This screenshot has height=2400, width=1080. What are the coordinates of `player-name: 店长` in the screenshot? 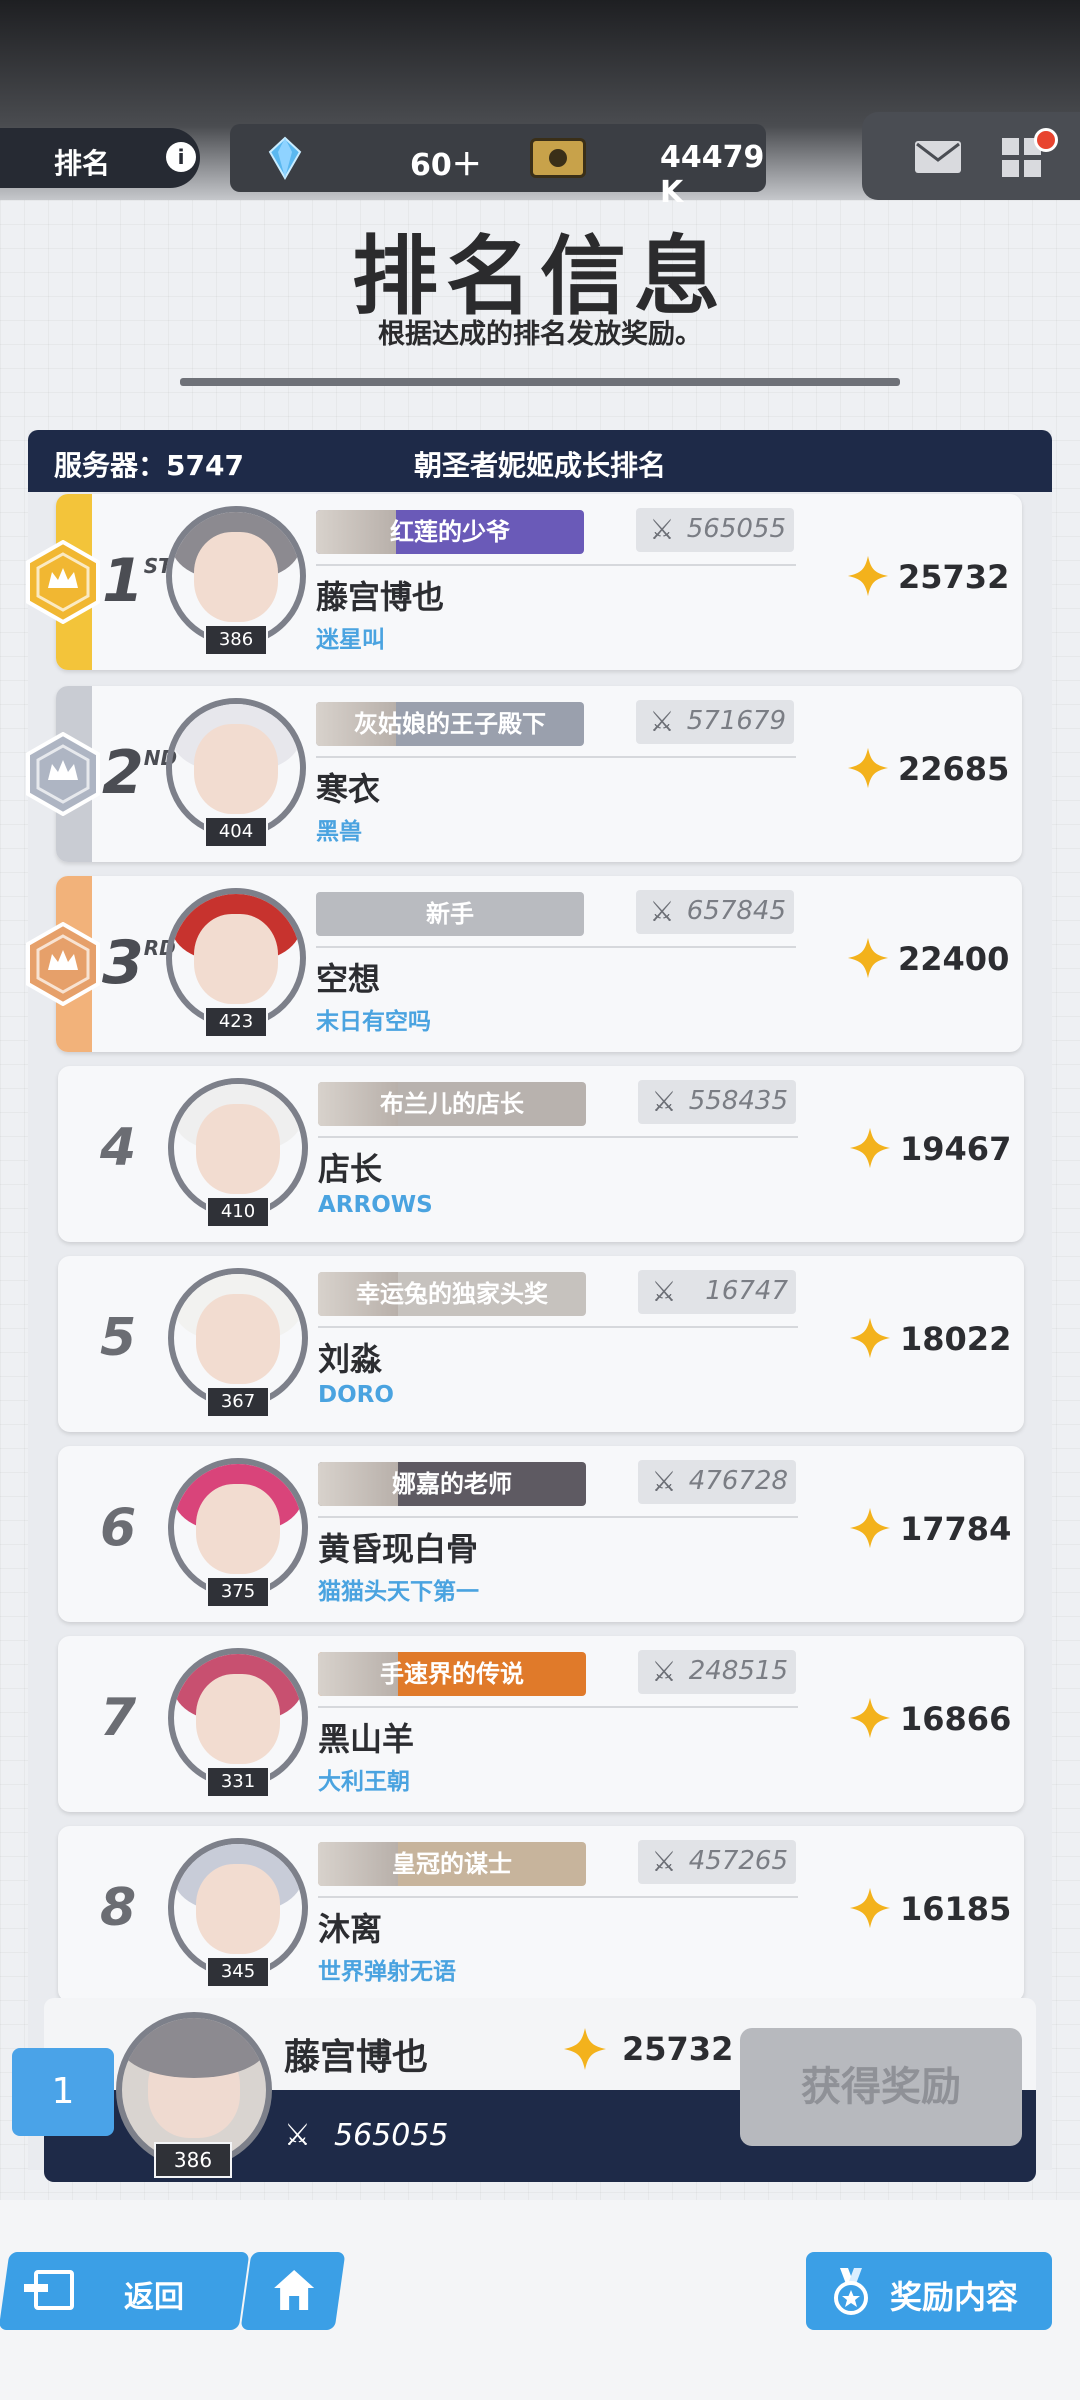 It's located at (350, 1169).